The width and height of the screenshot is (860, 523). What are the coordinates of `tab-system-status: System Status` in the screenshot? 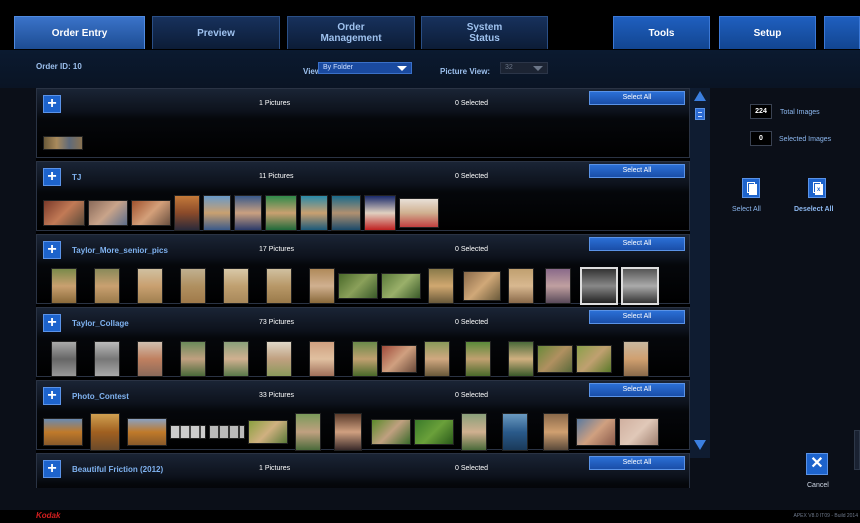 It's located at (484, 32).